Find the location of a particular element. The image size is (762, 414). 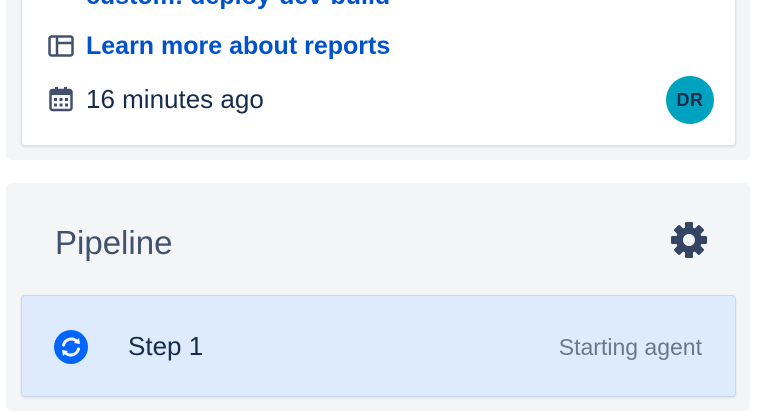

step-status: Starting agent is located at coordinates (630, 347).